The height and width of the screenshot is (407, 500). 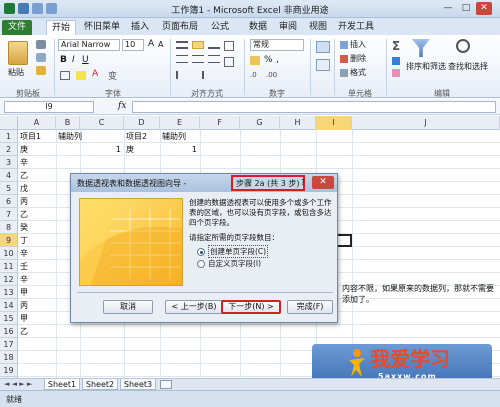 What do you see at coordinates (229, 46) in the screenshot?
I see `wrap-text-icon` at bounding box center [229, 46].